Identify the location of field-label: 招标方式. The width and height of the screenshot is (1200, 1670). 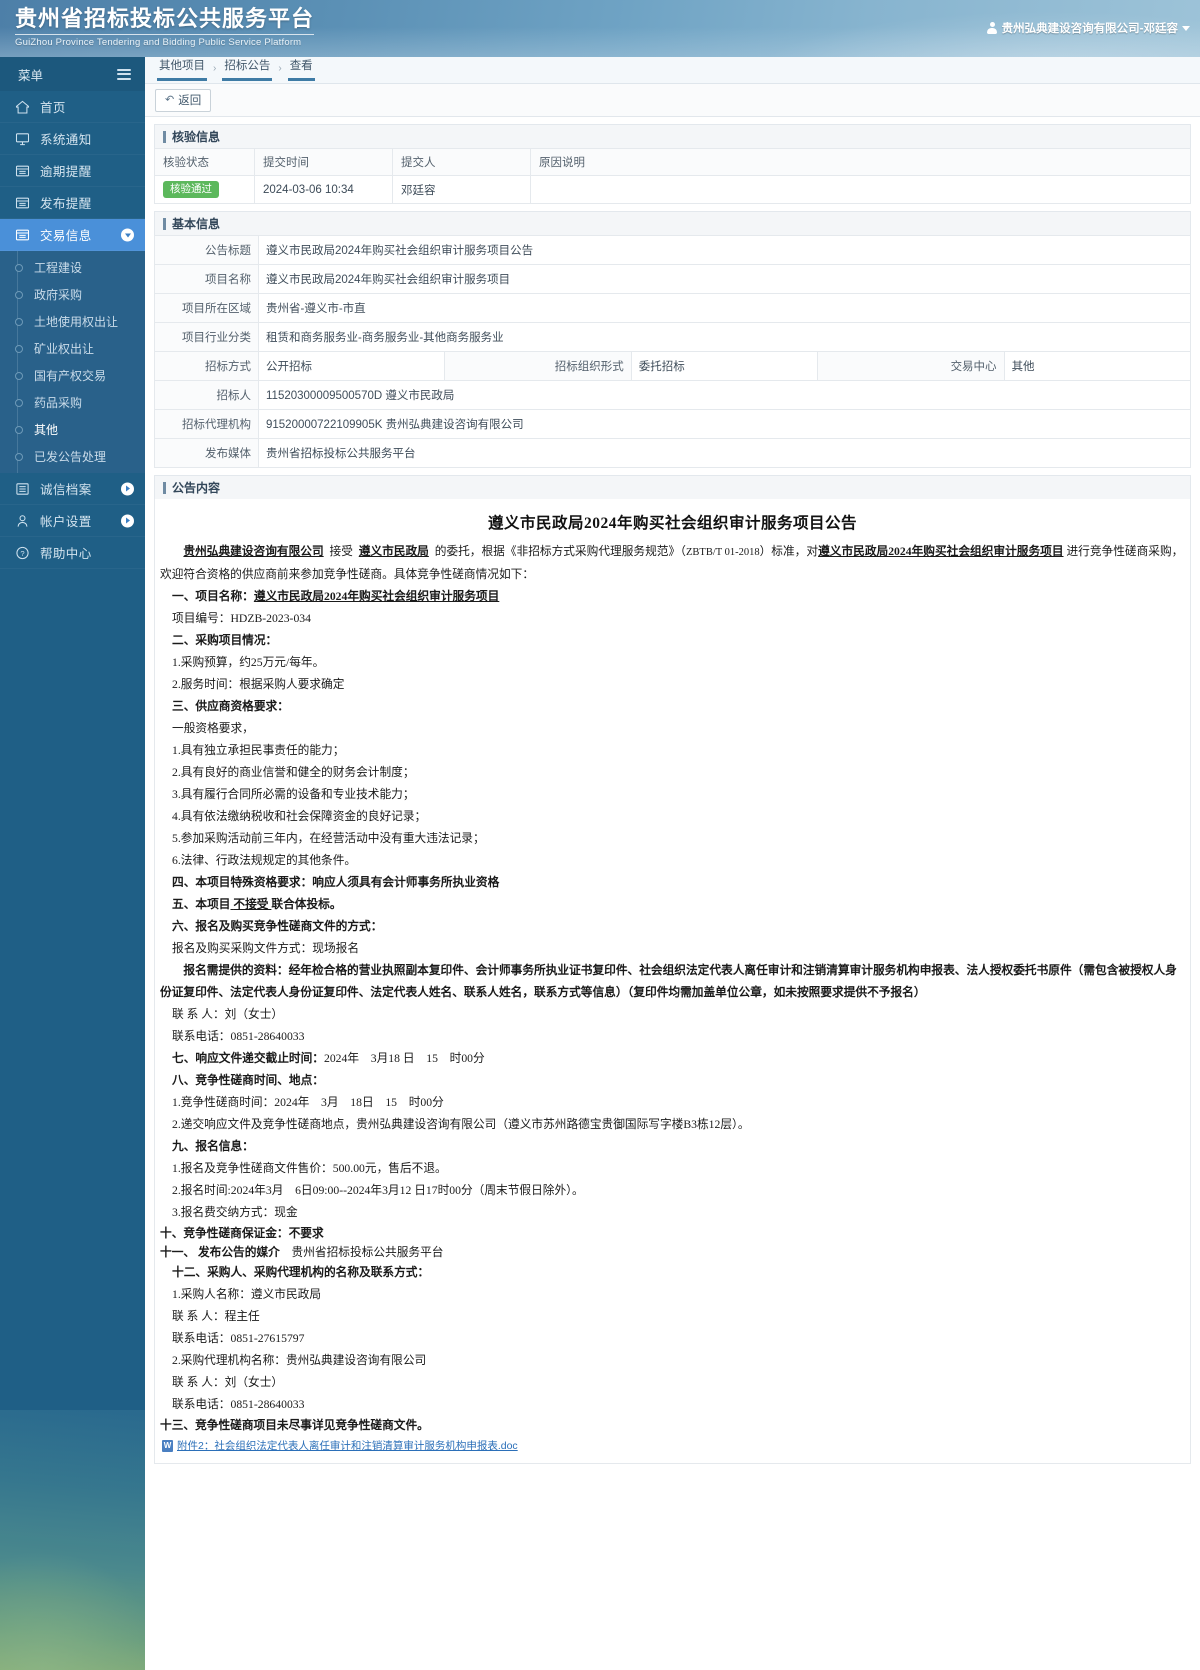
(206, 366).